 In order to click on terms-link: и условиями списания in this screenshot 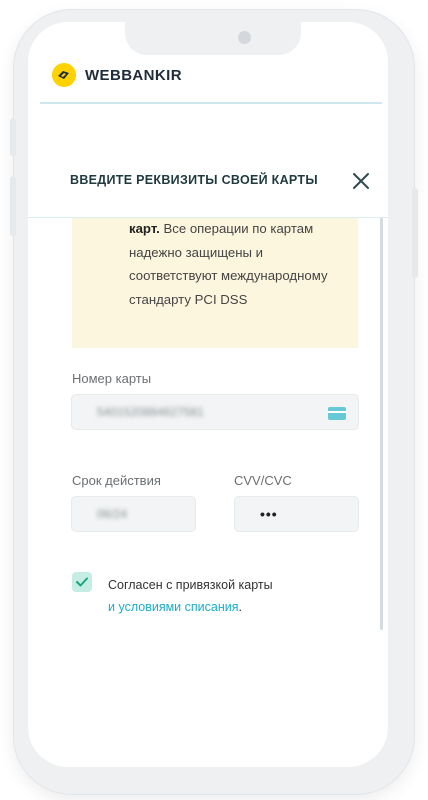, I will do `click(173, 607)`.